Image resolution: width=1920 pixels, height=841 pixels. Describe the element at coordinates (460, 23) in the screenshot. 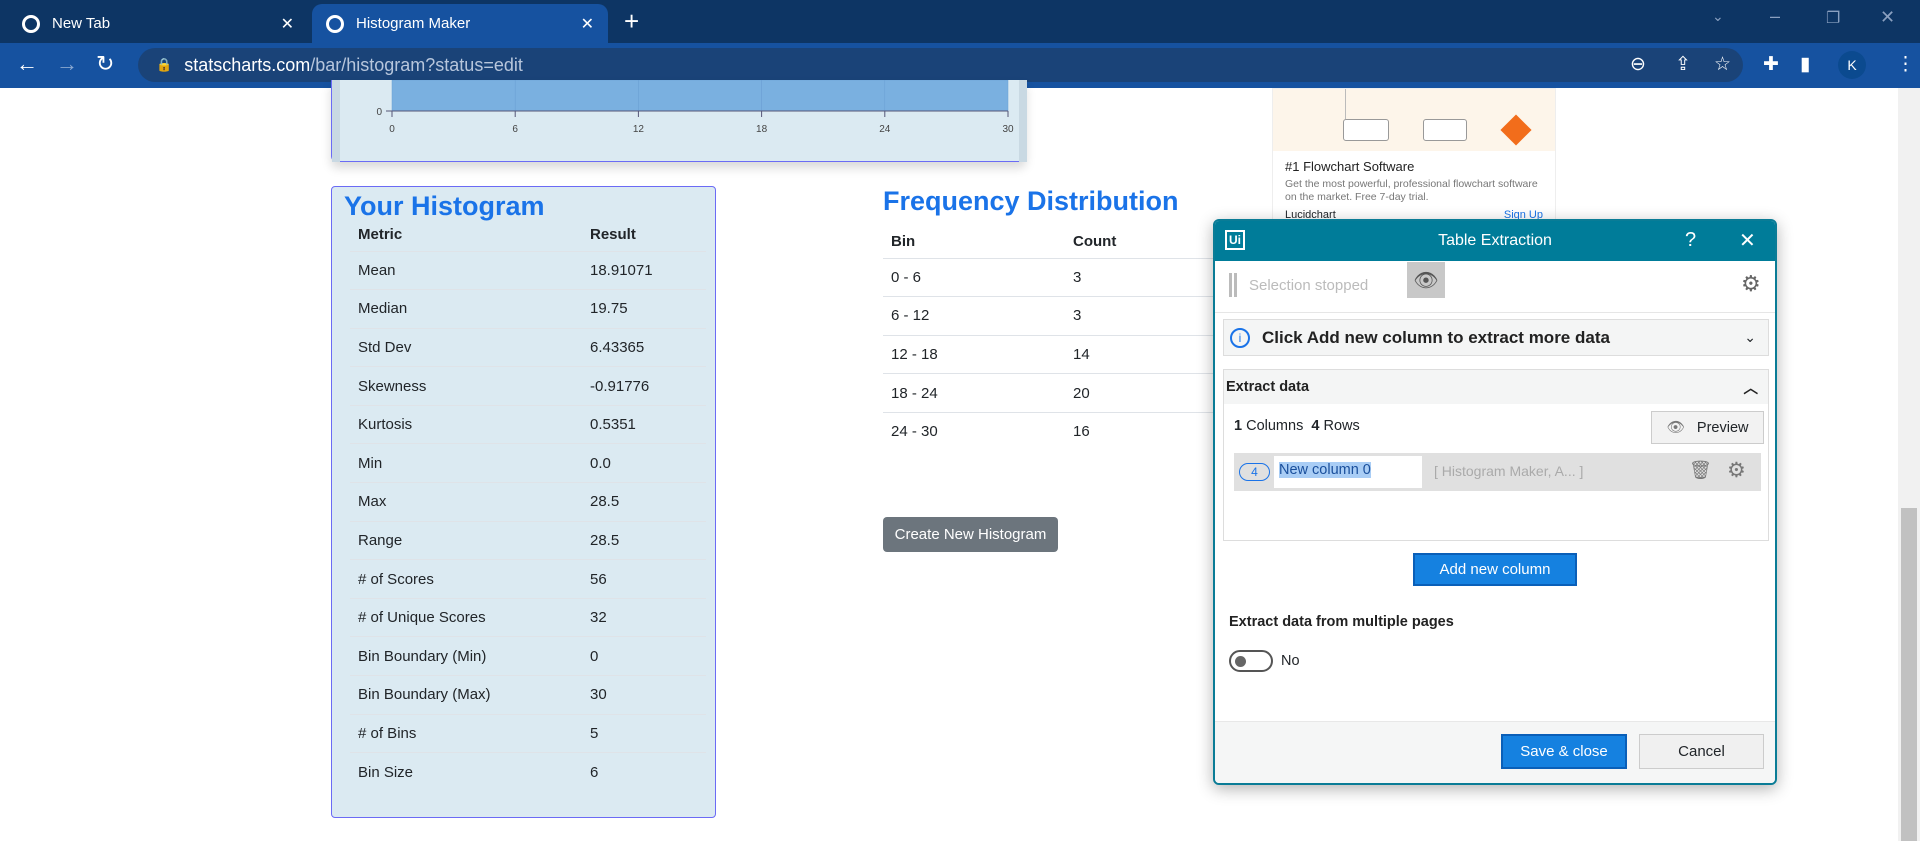

I see `tab-histogram-maker: Histogram Maker ✕` at that location.